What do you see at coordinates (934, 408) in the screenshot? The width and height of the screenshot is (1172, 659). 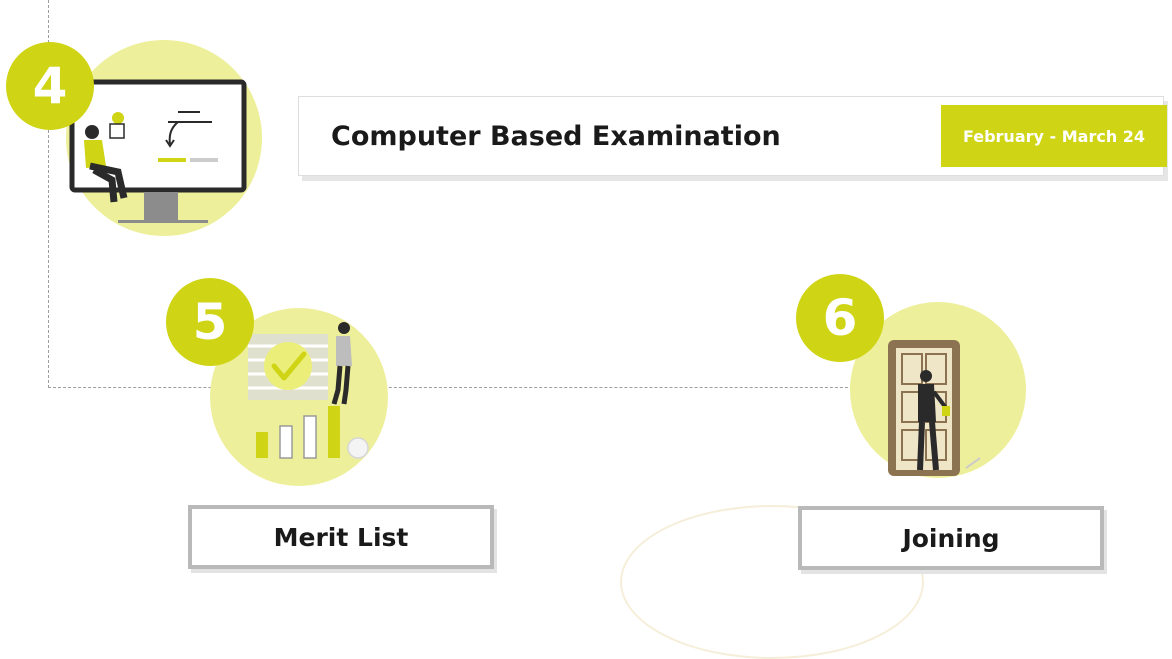 I see `door-joining-illustration` at bounding box center [934, 408].